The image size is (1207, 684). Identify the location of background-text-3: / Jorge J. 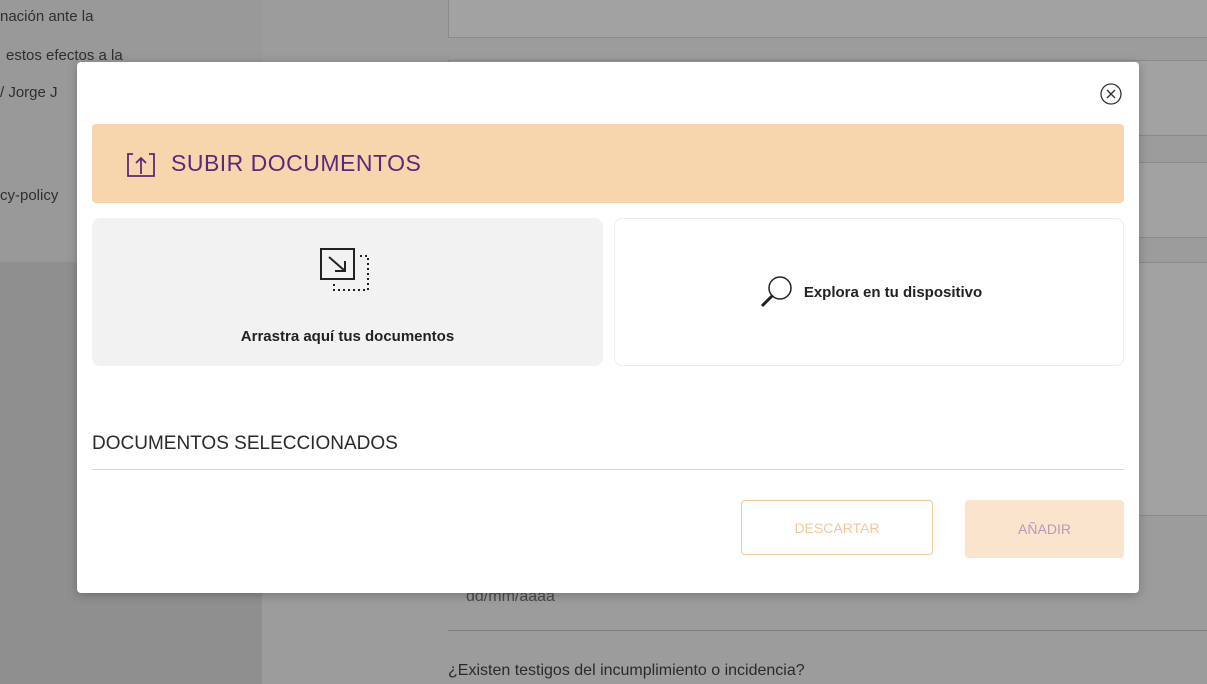
(29, 92).